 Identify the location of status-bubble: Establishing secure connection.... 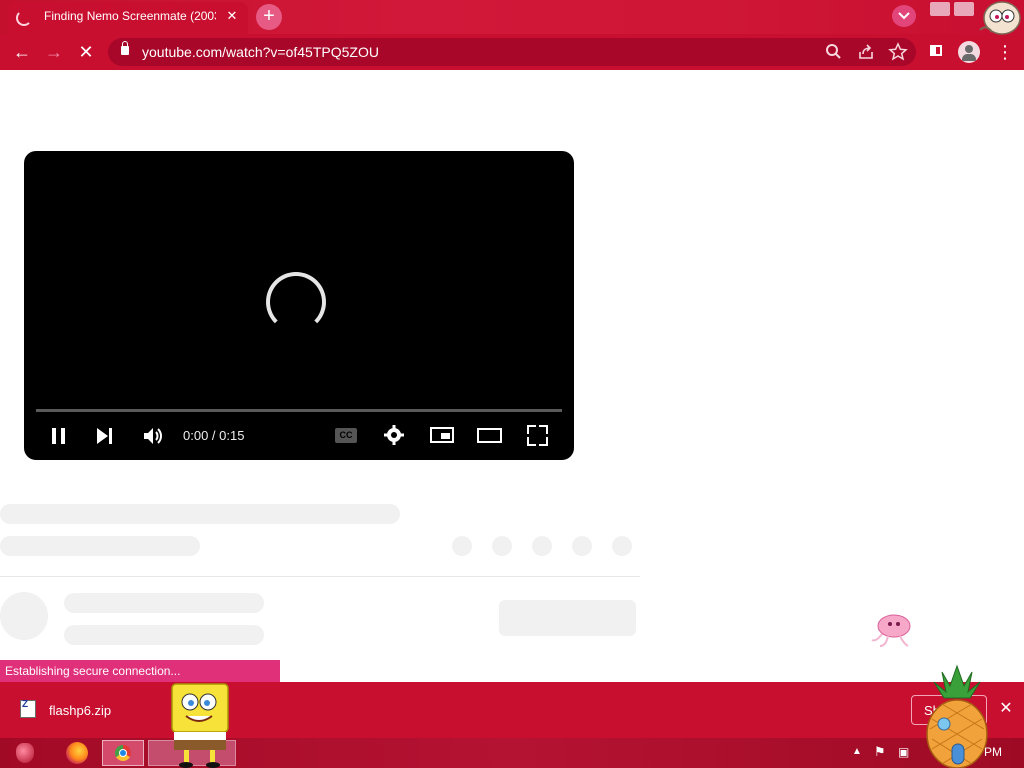
(140, 671).